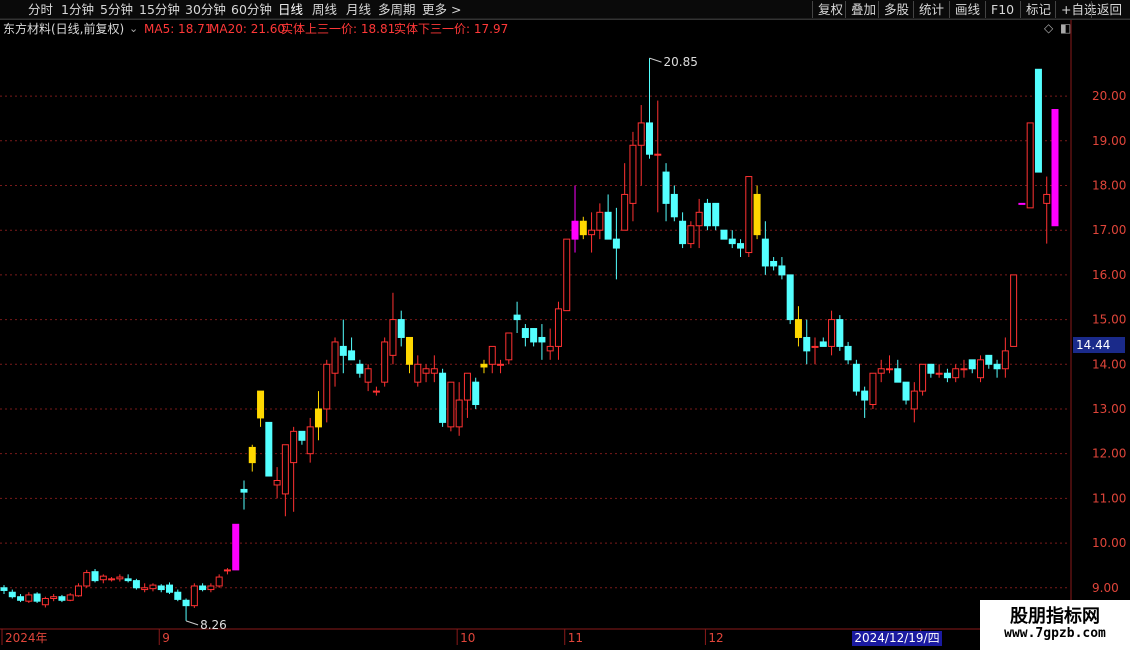  Describe the element at coordinates (575, 638) in the screenshot. I see `x-tick-label: 11` at that location.